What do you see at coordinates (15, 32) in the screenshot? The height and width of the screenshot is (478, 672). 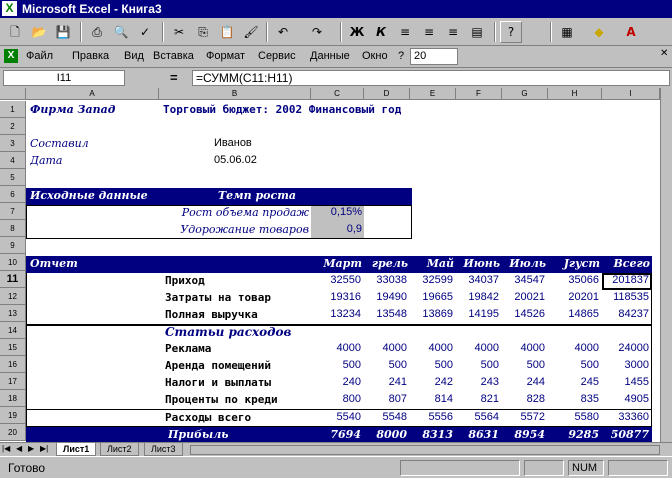 I see `new-icon: 🗋` at bounding box center [15, 32].